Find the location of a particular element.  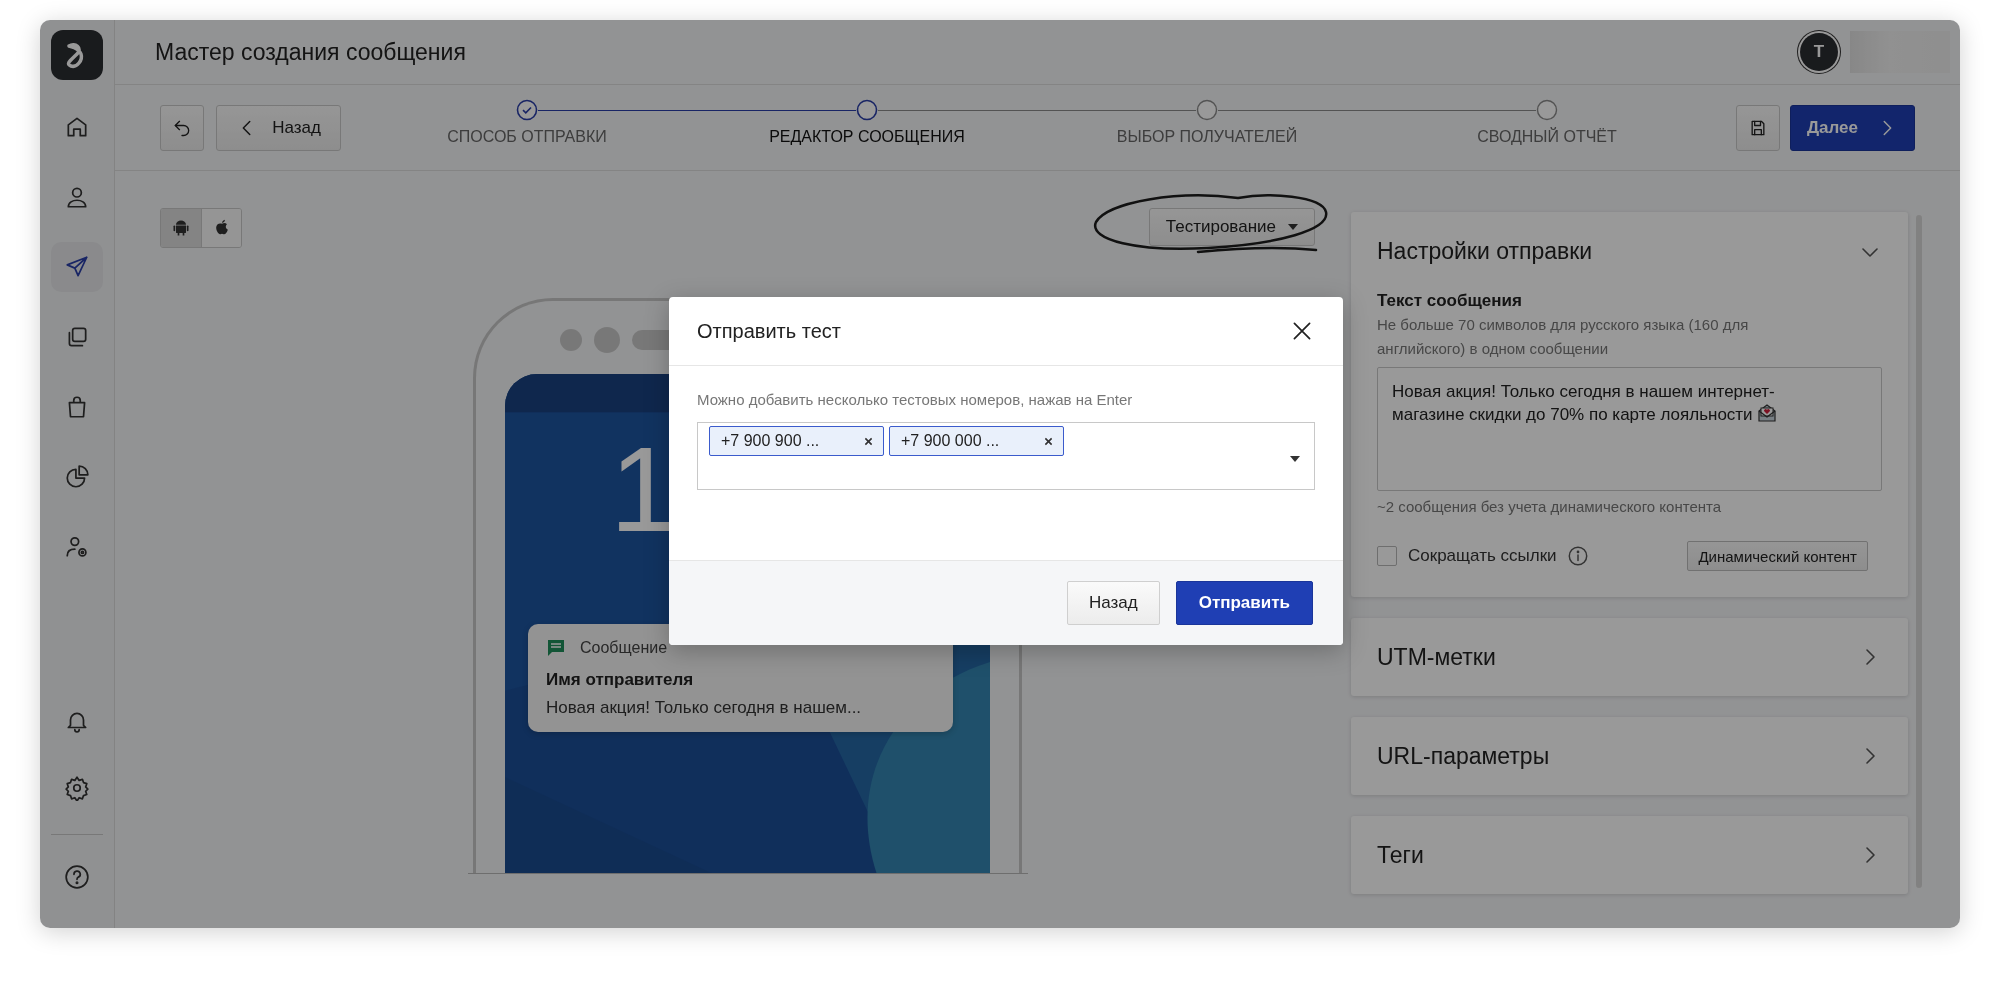

checkbox is located at coordinates (1387, 556).